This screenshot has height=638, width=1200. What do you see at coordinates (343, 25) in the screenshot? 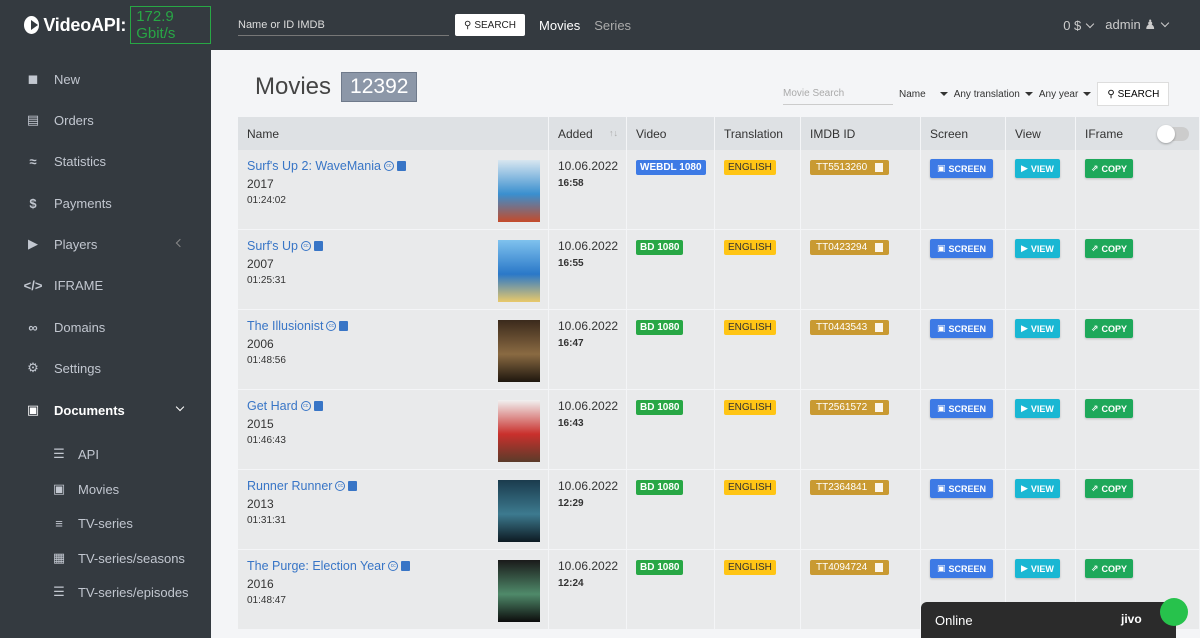
I see `top-search-input` at bounding box center [343, 25].